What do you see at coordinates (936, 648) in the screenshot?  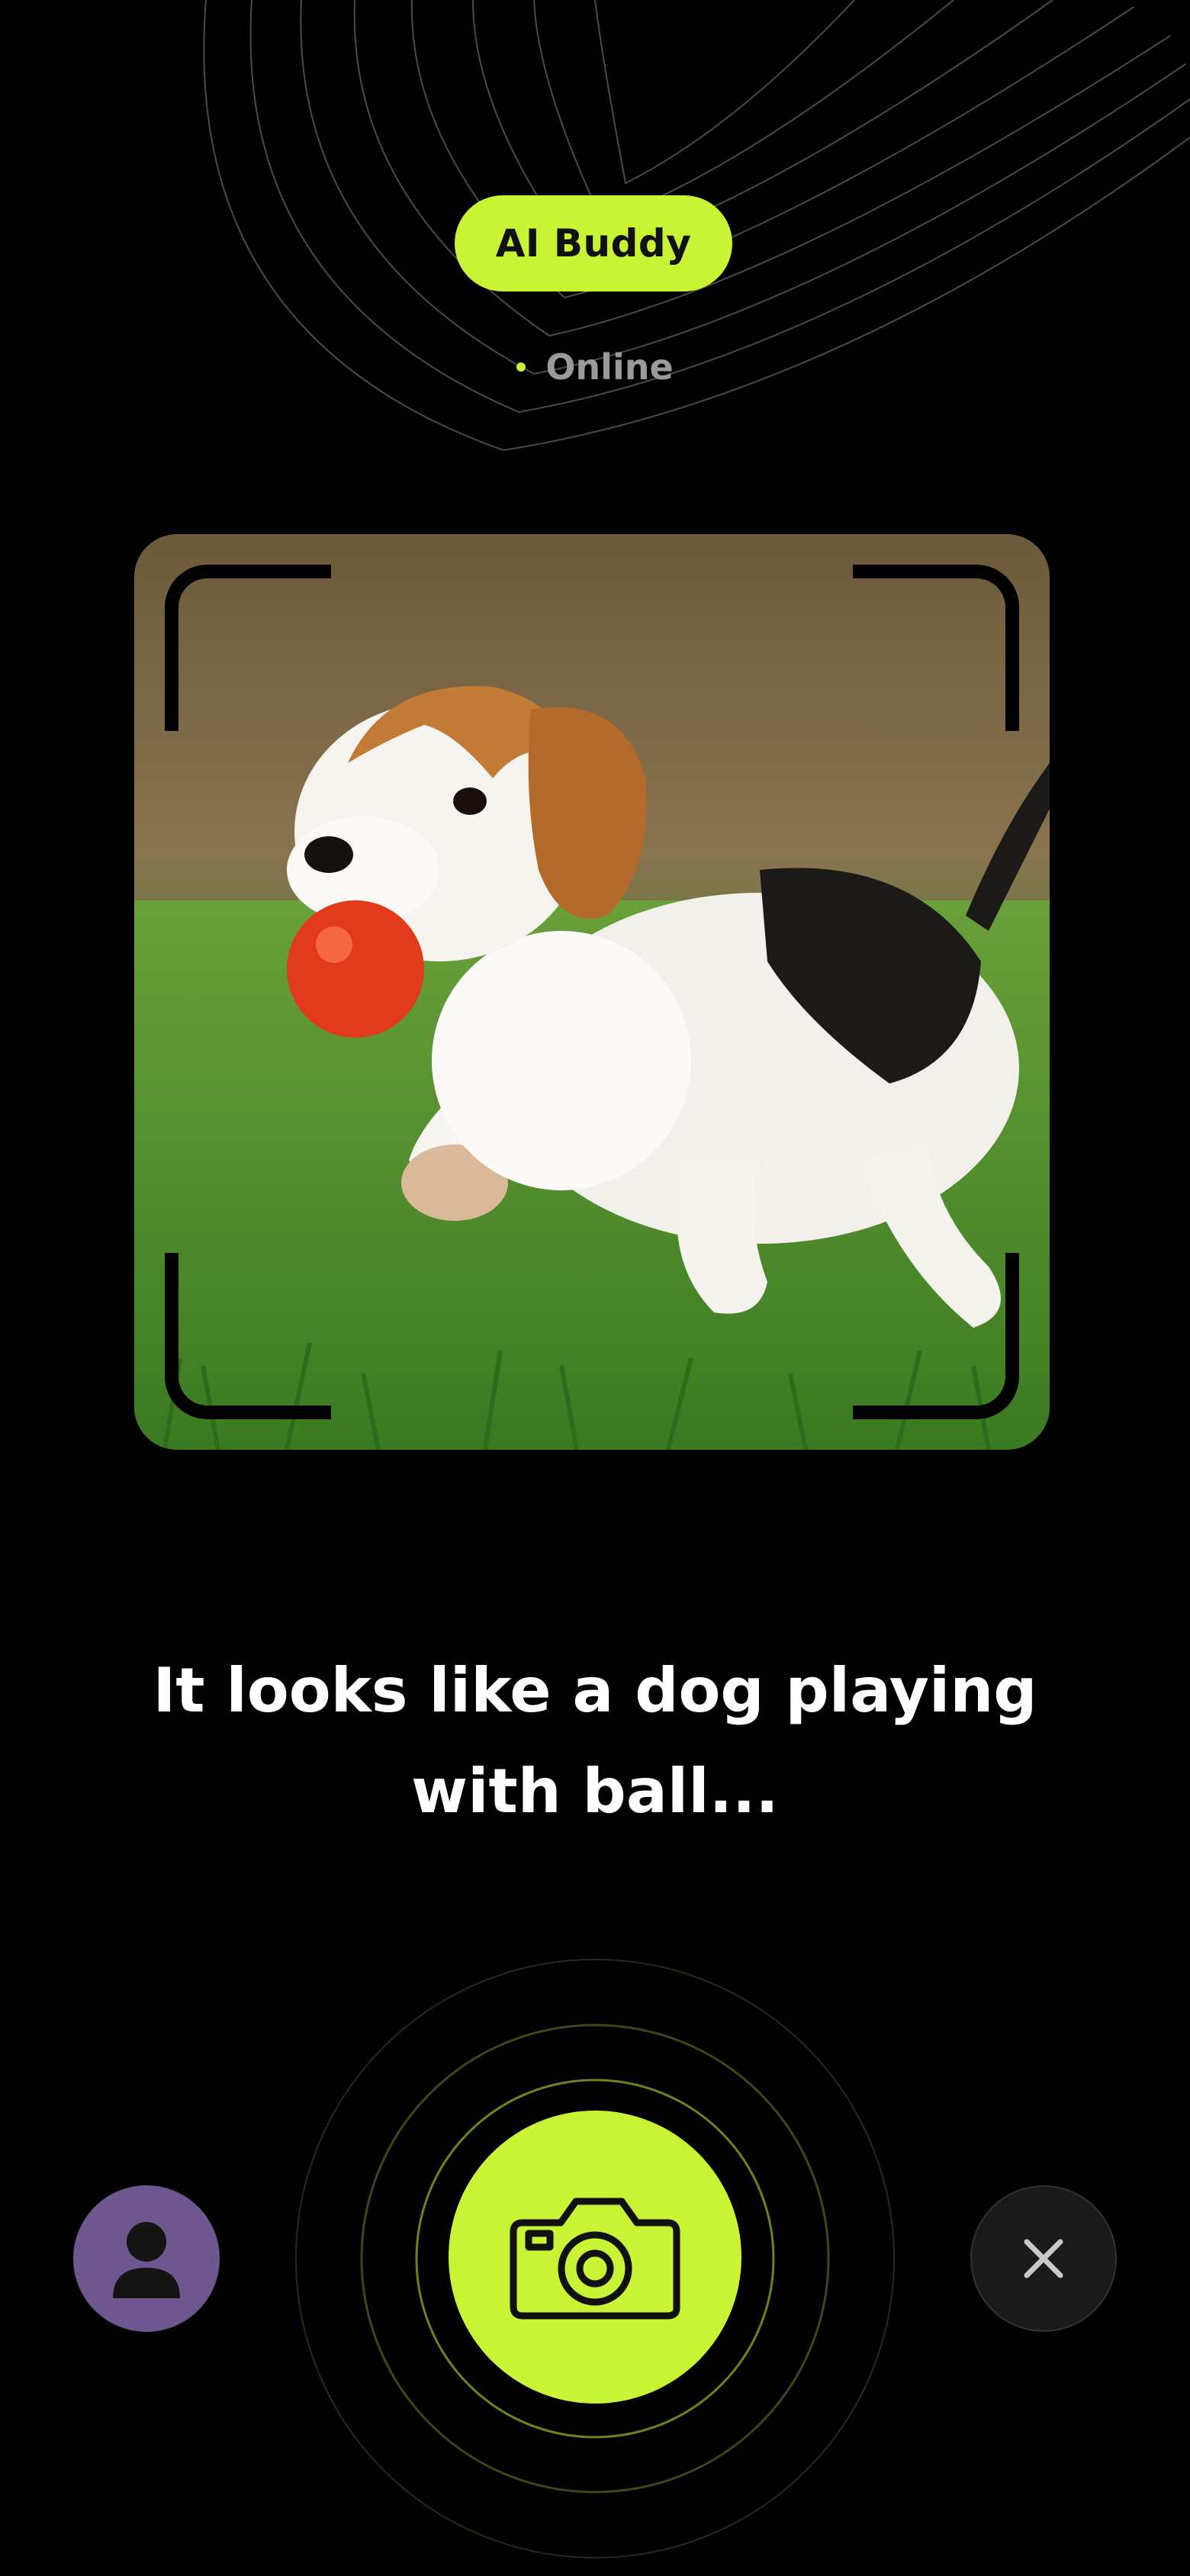 I see `viewfinder-corner-top-right` at bounding box center [936, 648].